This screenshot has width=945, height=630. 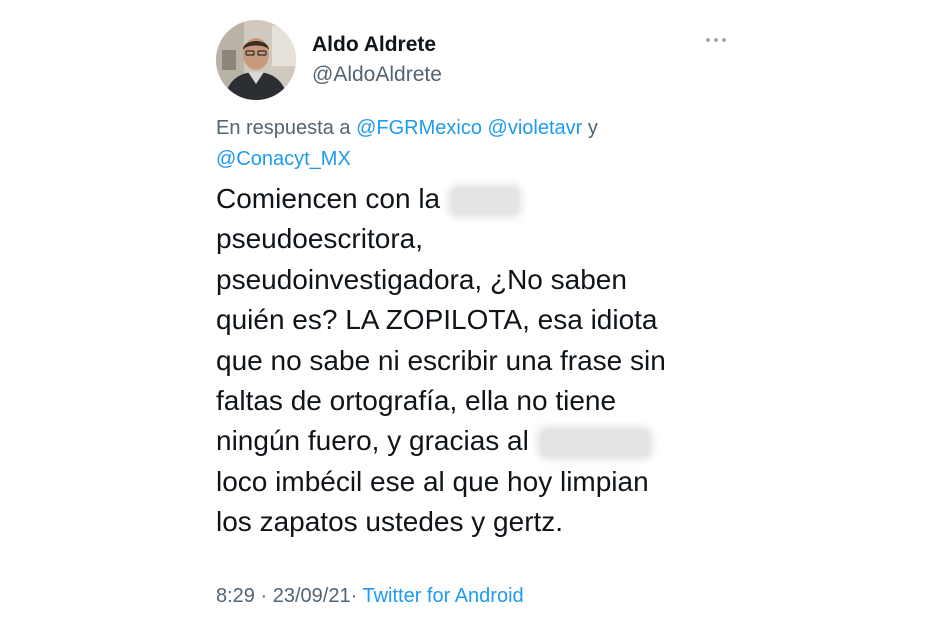 What do you see at coordinates (441, 360) in the screenshot?
I see `tweet-text-line: que no sabe ni escribir una frase sin` at bounding box center [441, 360].